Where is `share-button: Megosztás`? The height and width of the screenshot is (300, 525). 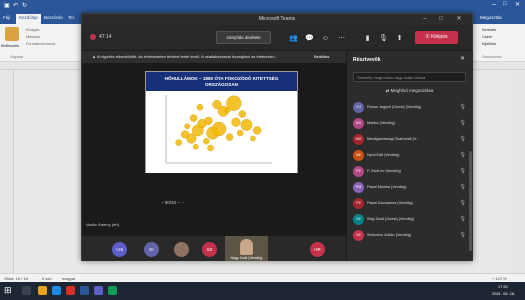 share-button: Megosztás is located at coordinates (491, 17).